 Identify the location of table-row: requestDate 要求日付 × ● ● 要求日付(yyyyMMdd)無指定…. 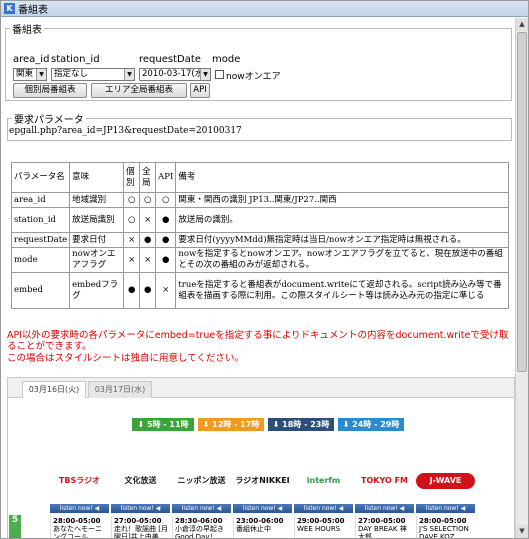
(259, 240).